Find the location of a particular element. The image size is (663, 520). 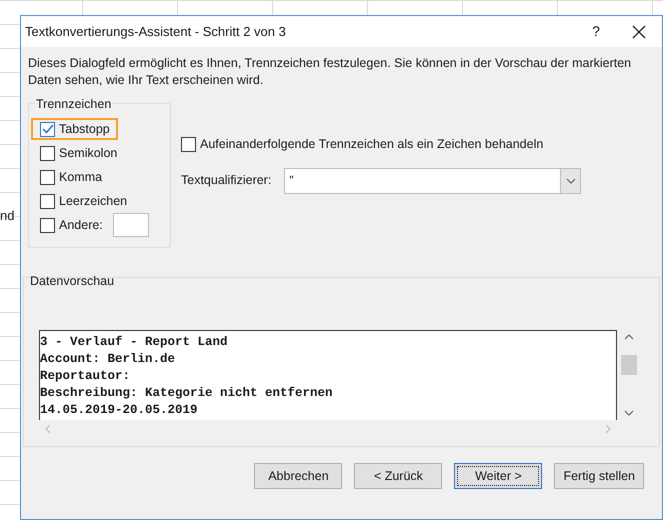

group-title: Datenvorschau is located at coordinates (72, 281).